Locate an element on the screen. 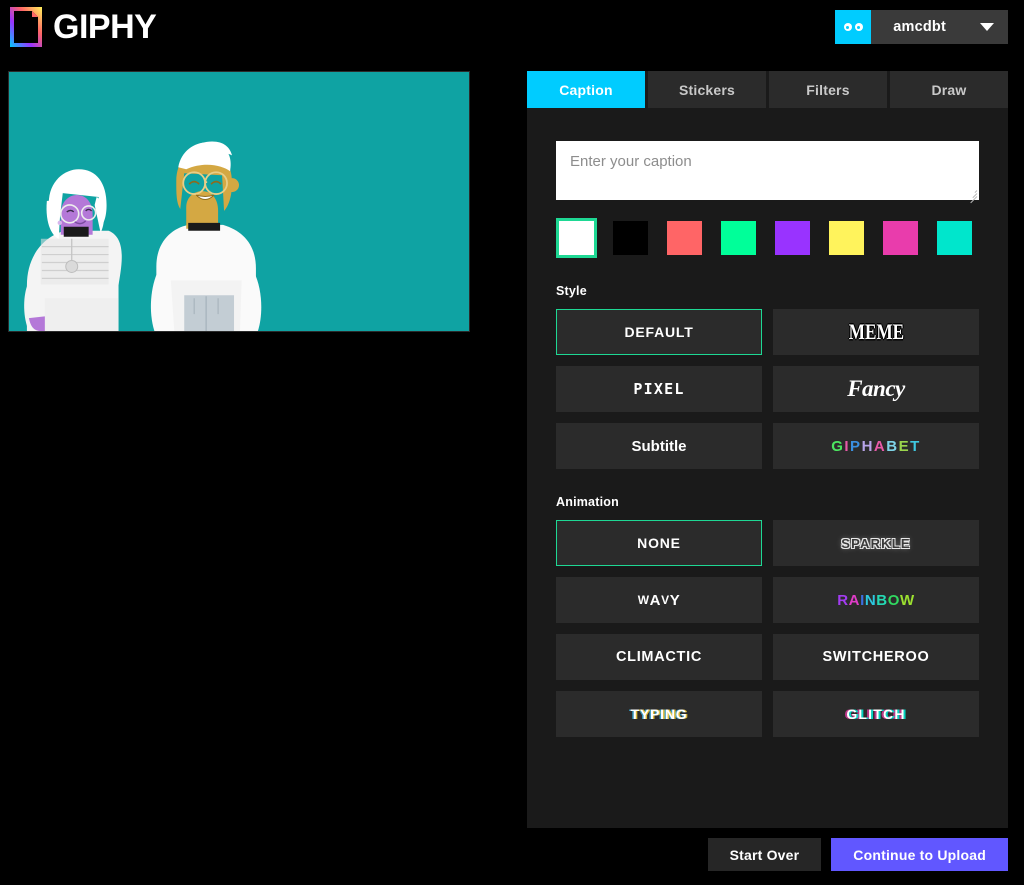 This screenshot has height=885, width=1024. wavy-label: WAVY is located at coordinates (659, 600).